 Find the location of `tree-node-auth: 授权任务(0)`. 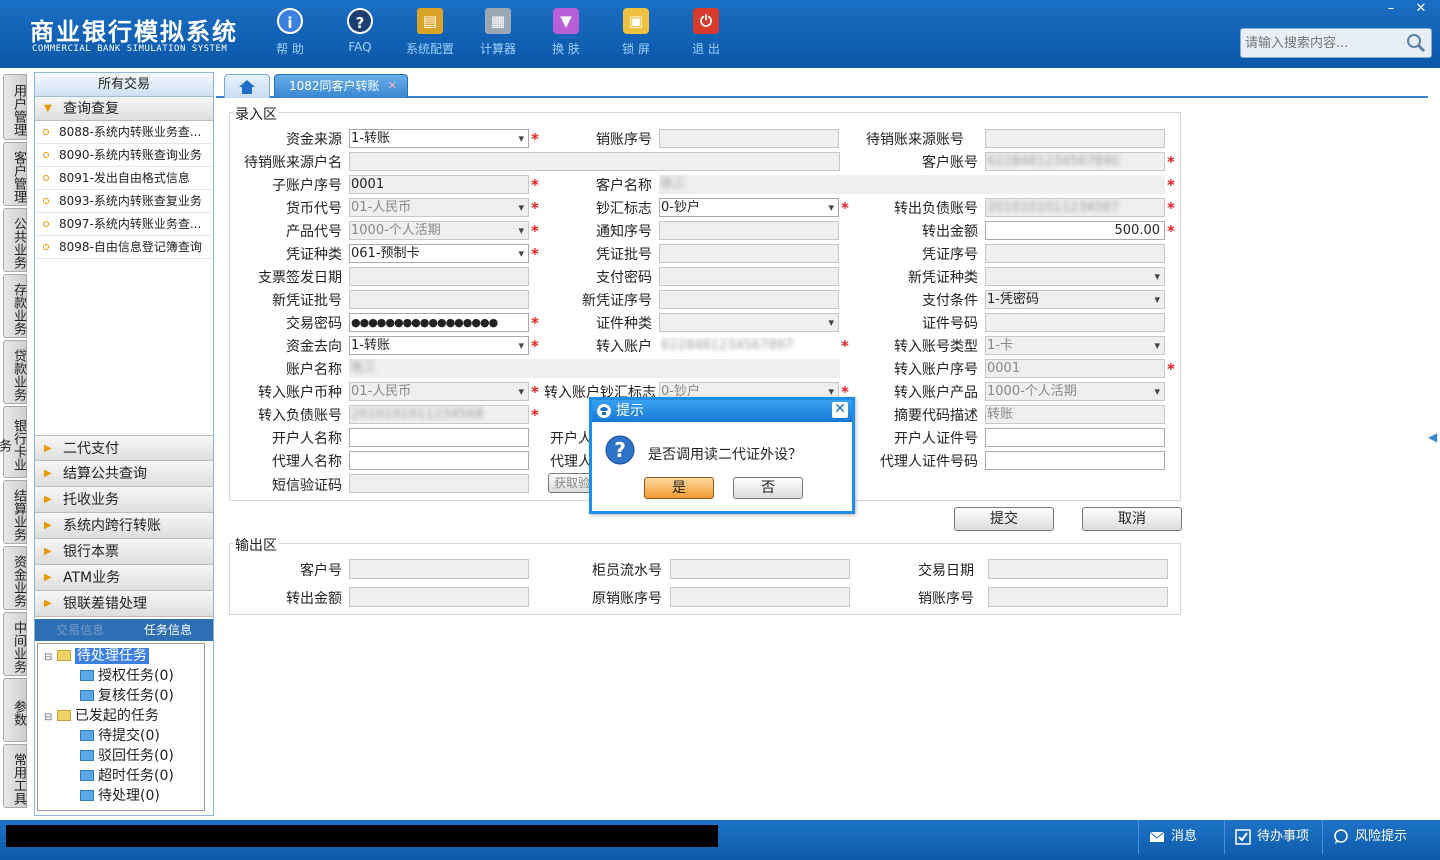

tree-node-auth: 授权任务(0) is located at coordinates (127, 676).